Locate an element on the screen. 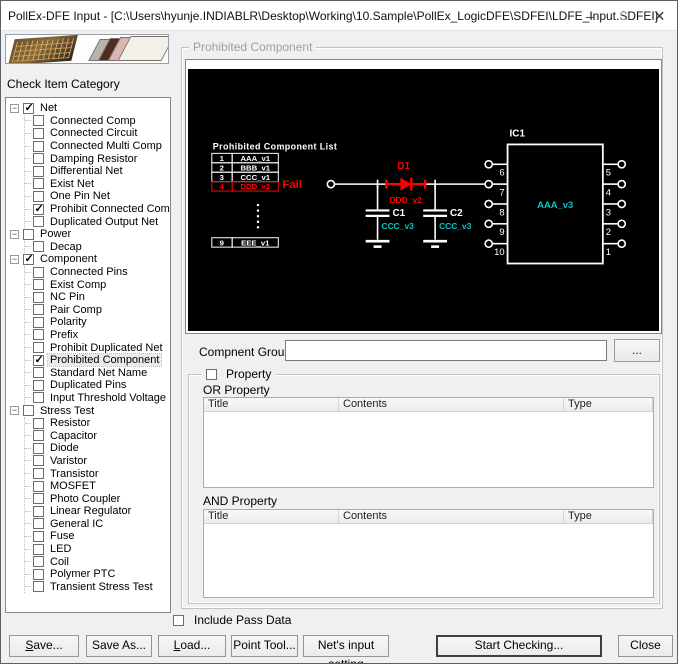 This screenshot has height=664, width=678. close-window-button: ✕ is located at coordinates (659, 16).